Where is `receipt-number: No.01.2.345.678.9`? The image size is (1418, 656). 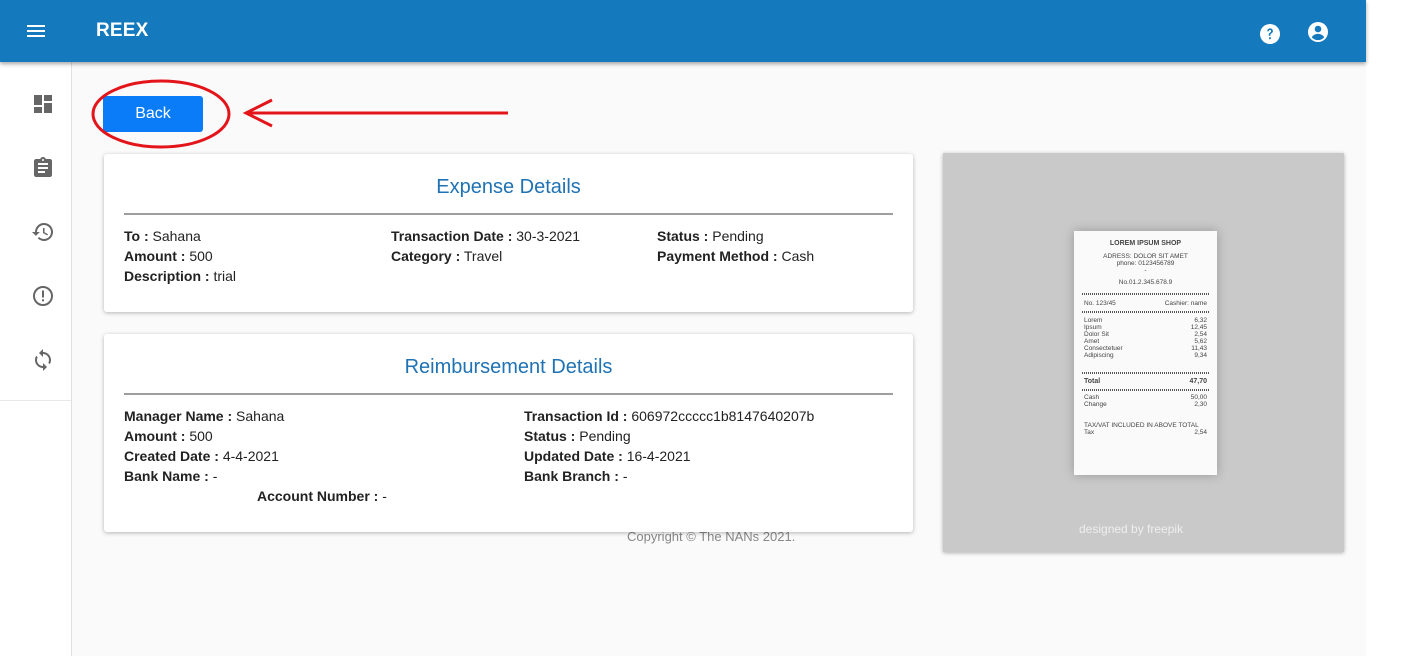
receipt-number: No.01.2.345.678.9 is located at coordinates (1145, 282).